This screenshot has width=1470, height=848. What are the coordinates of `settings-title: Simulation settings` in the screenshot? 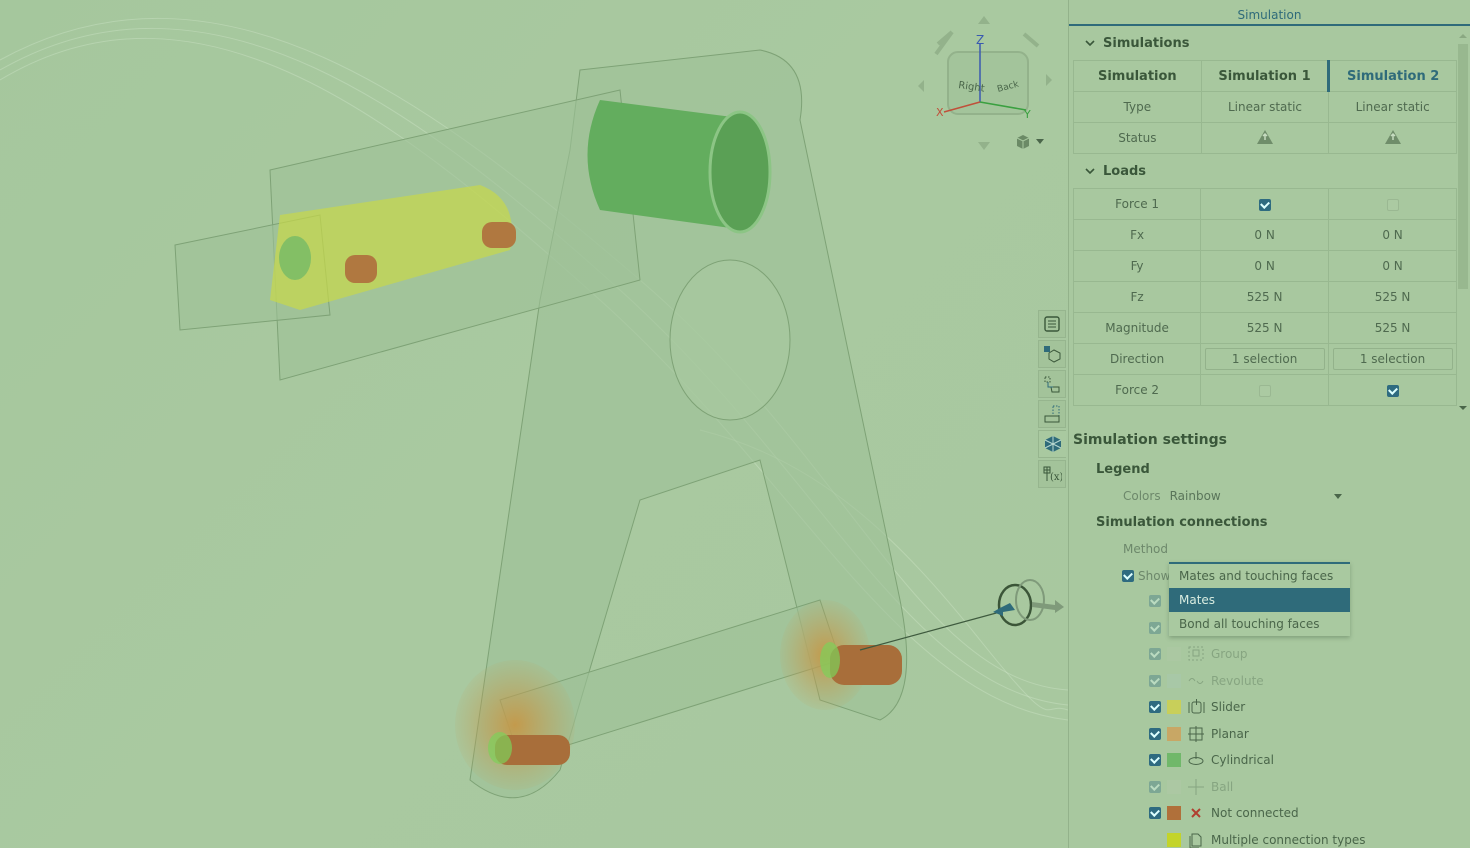 It's located at (1150, 440).